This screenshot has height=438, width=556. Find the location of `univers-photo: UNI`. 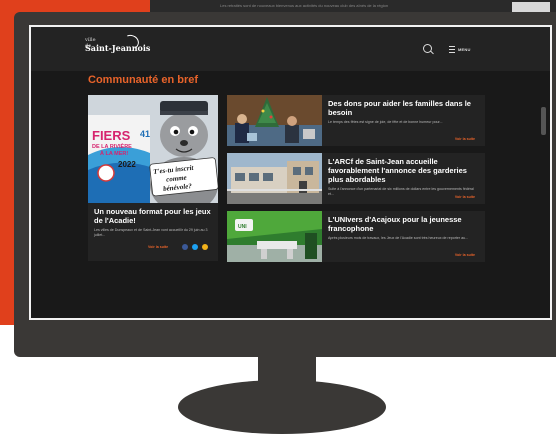

univers-photo: UNI is located at coordinates (274, 236).